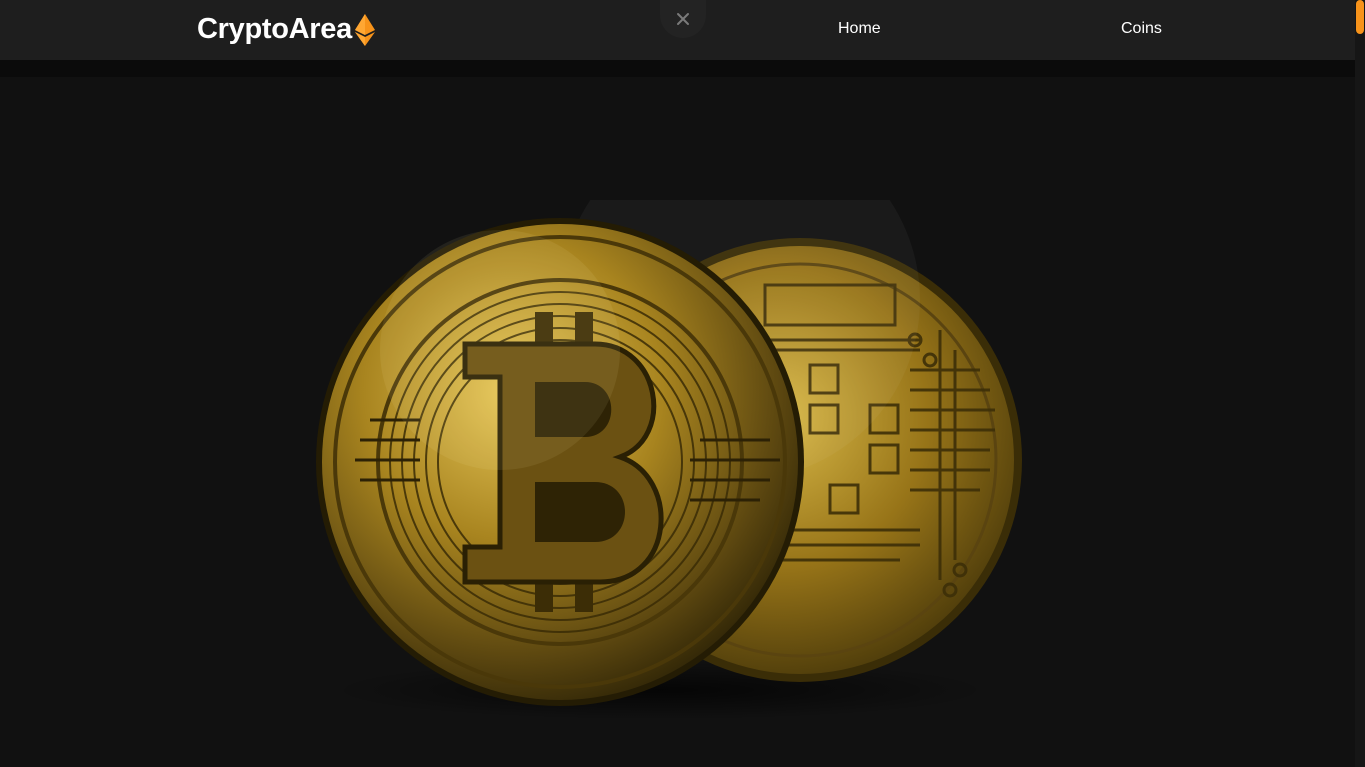 The width and height of the screenshot is (1365, 767). I want to click on navbar: CryptoArea Home Coins, so click(677, 30).